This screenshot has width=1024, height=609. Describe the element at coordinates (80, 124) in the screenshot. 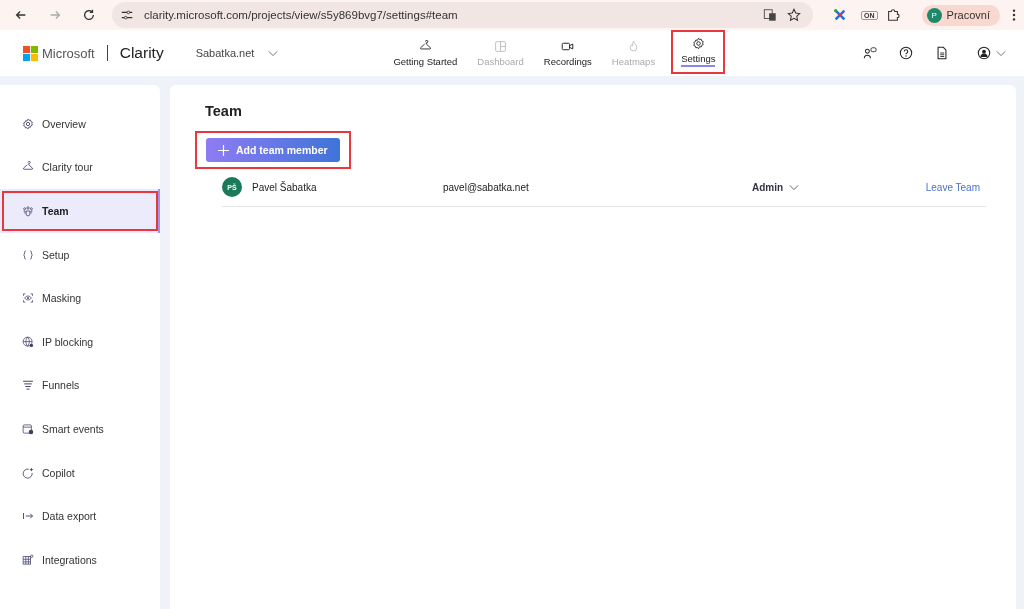

I see `sidebar-item: Overview` at that location.